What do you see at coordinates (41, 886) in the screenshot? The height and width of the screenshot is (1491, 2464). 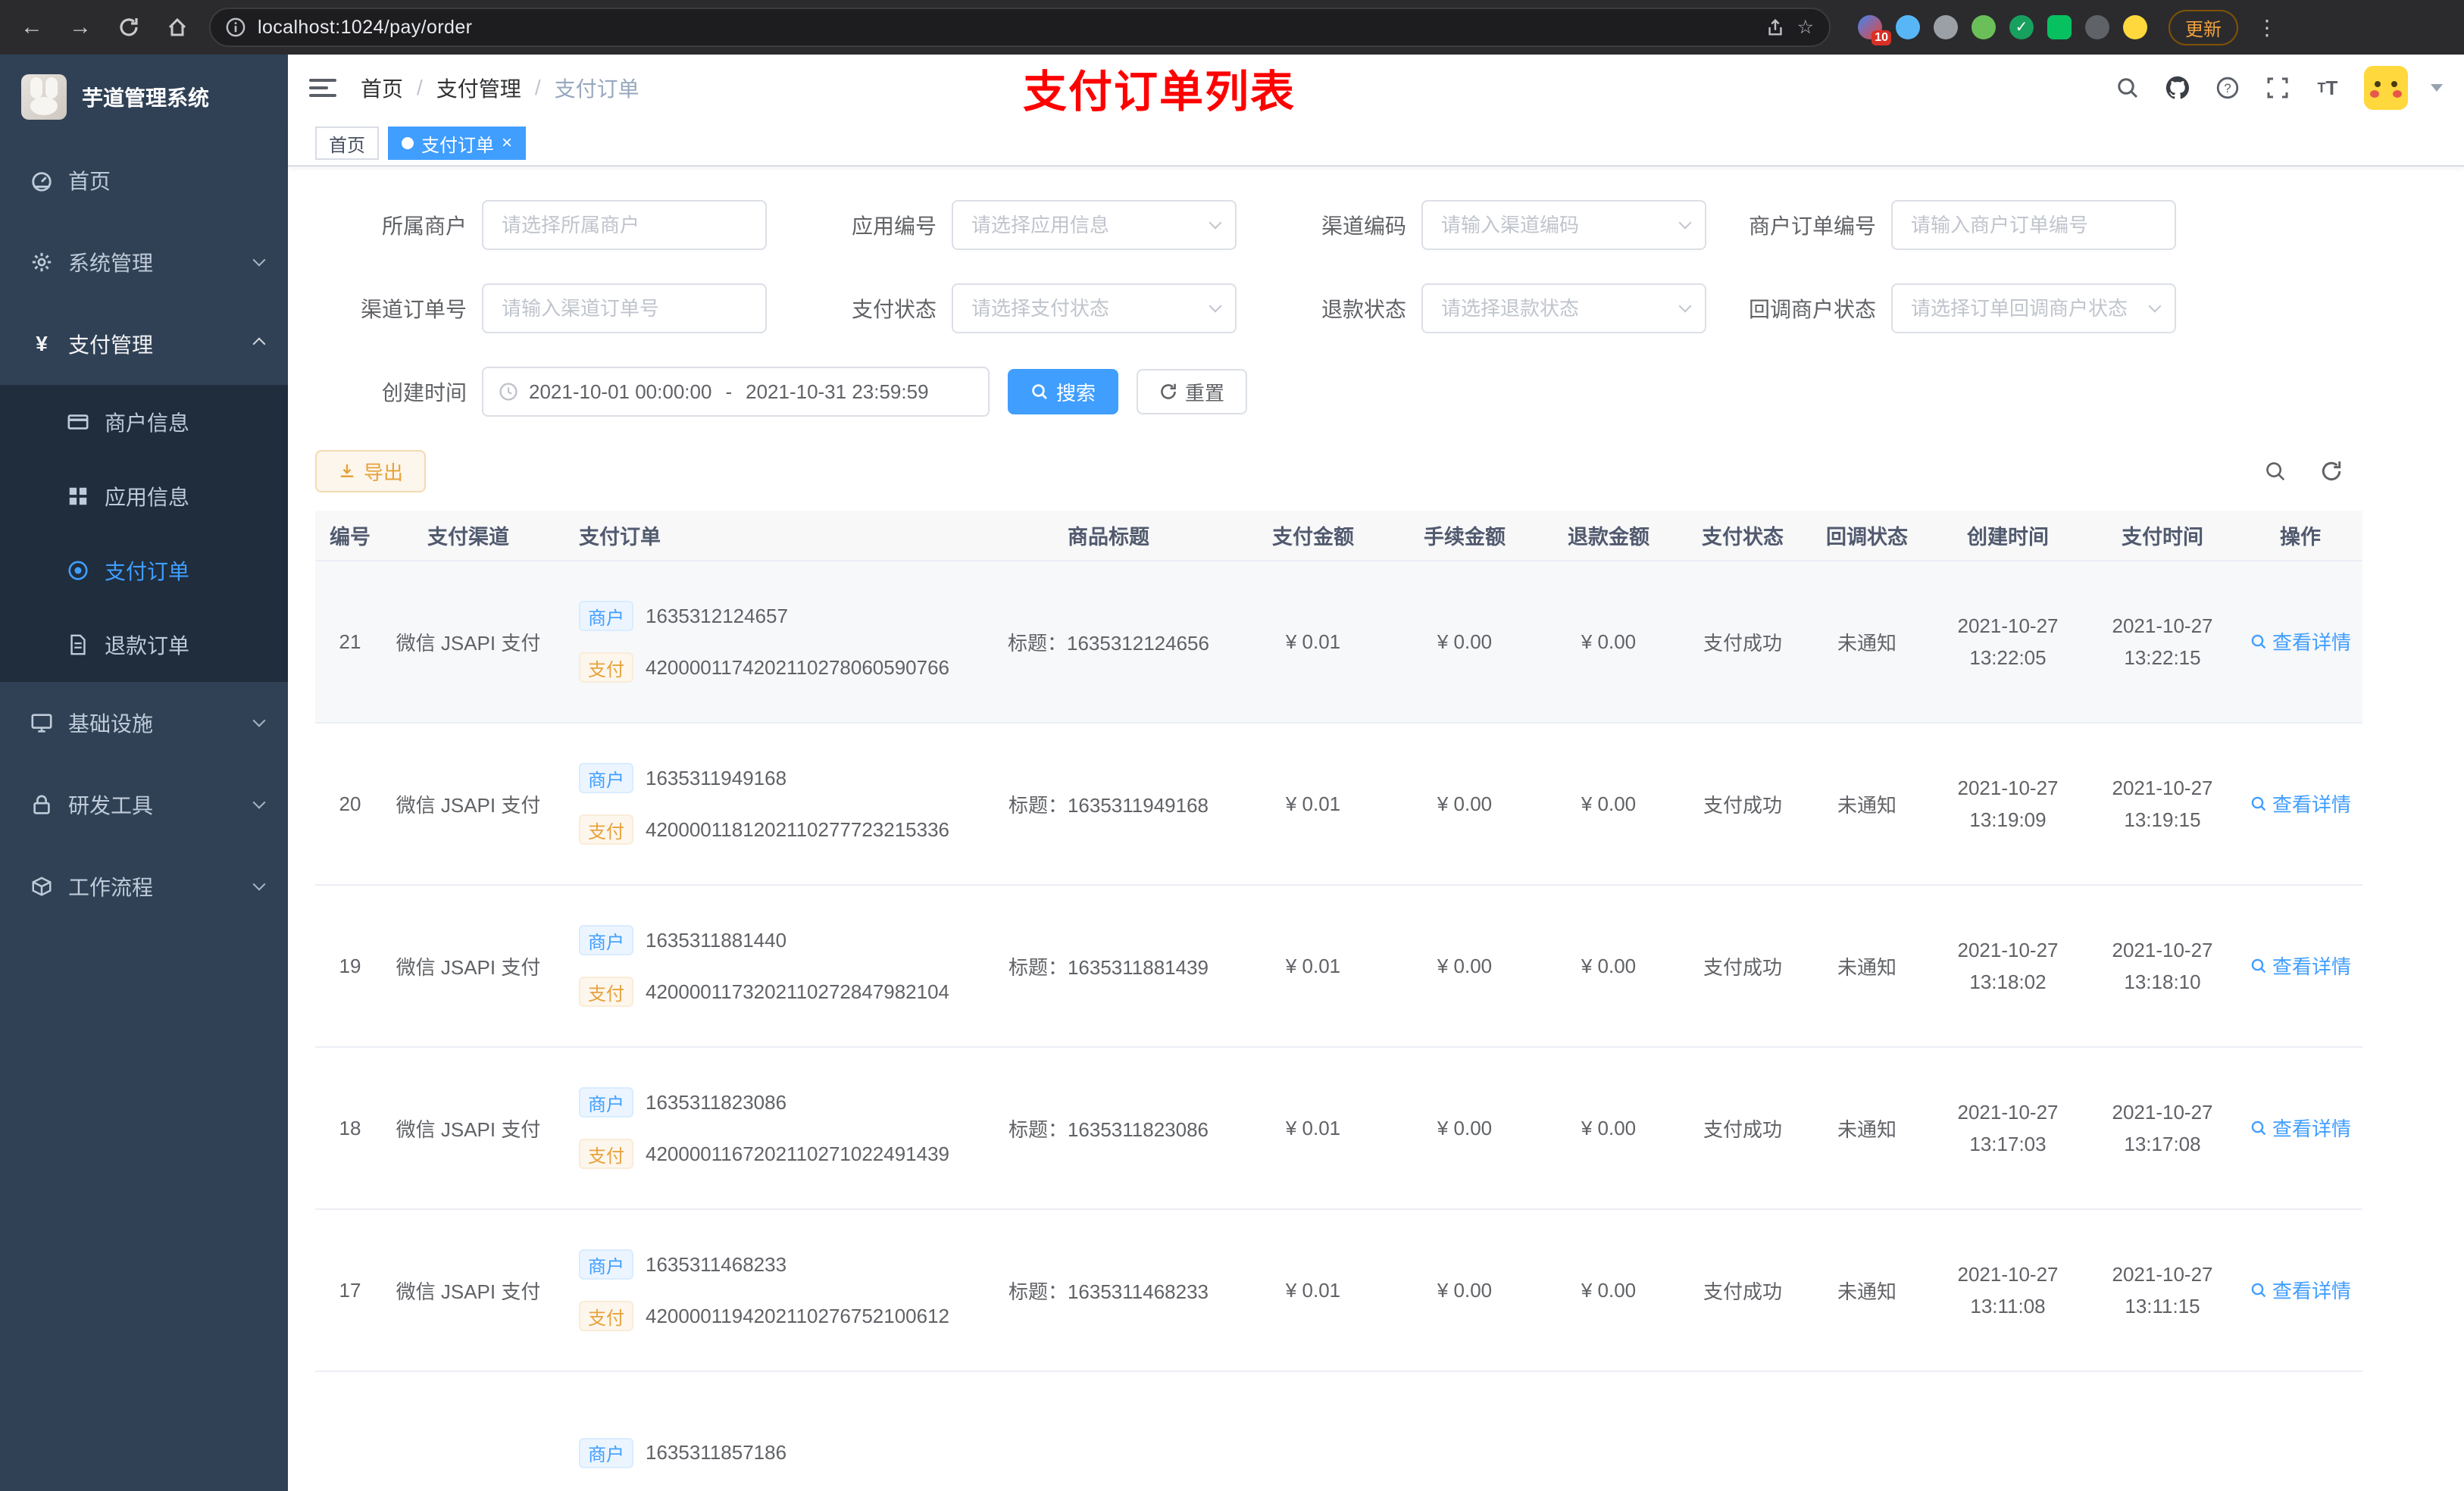 I see `box-icon` at bounding box center [41, 886].